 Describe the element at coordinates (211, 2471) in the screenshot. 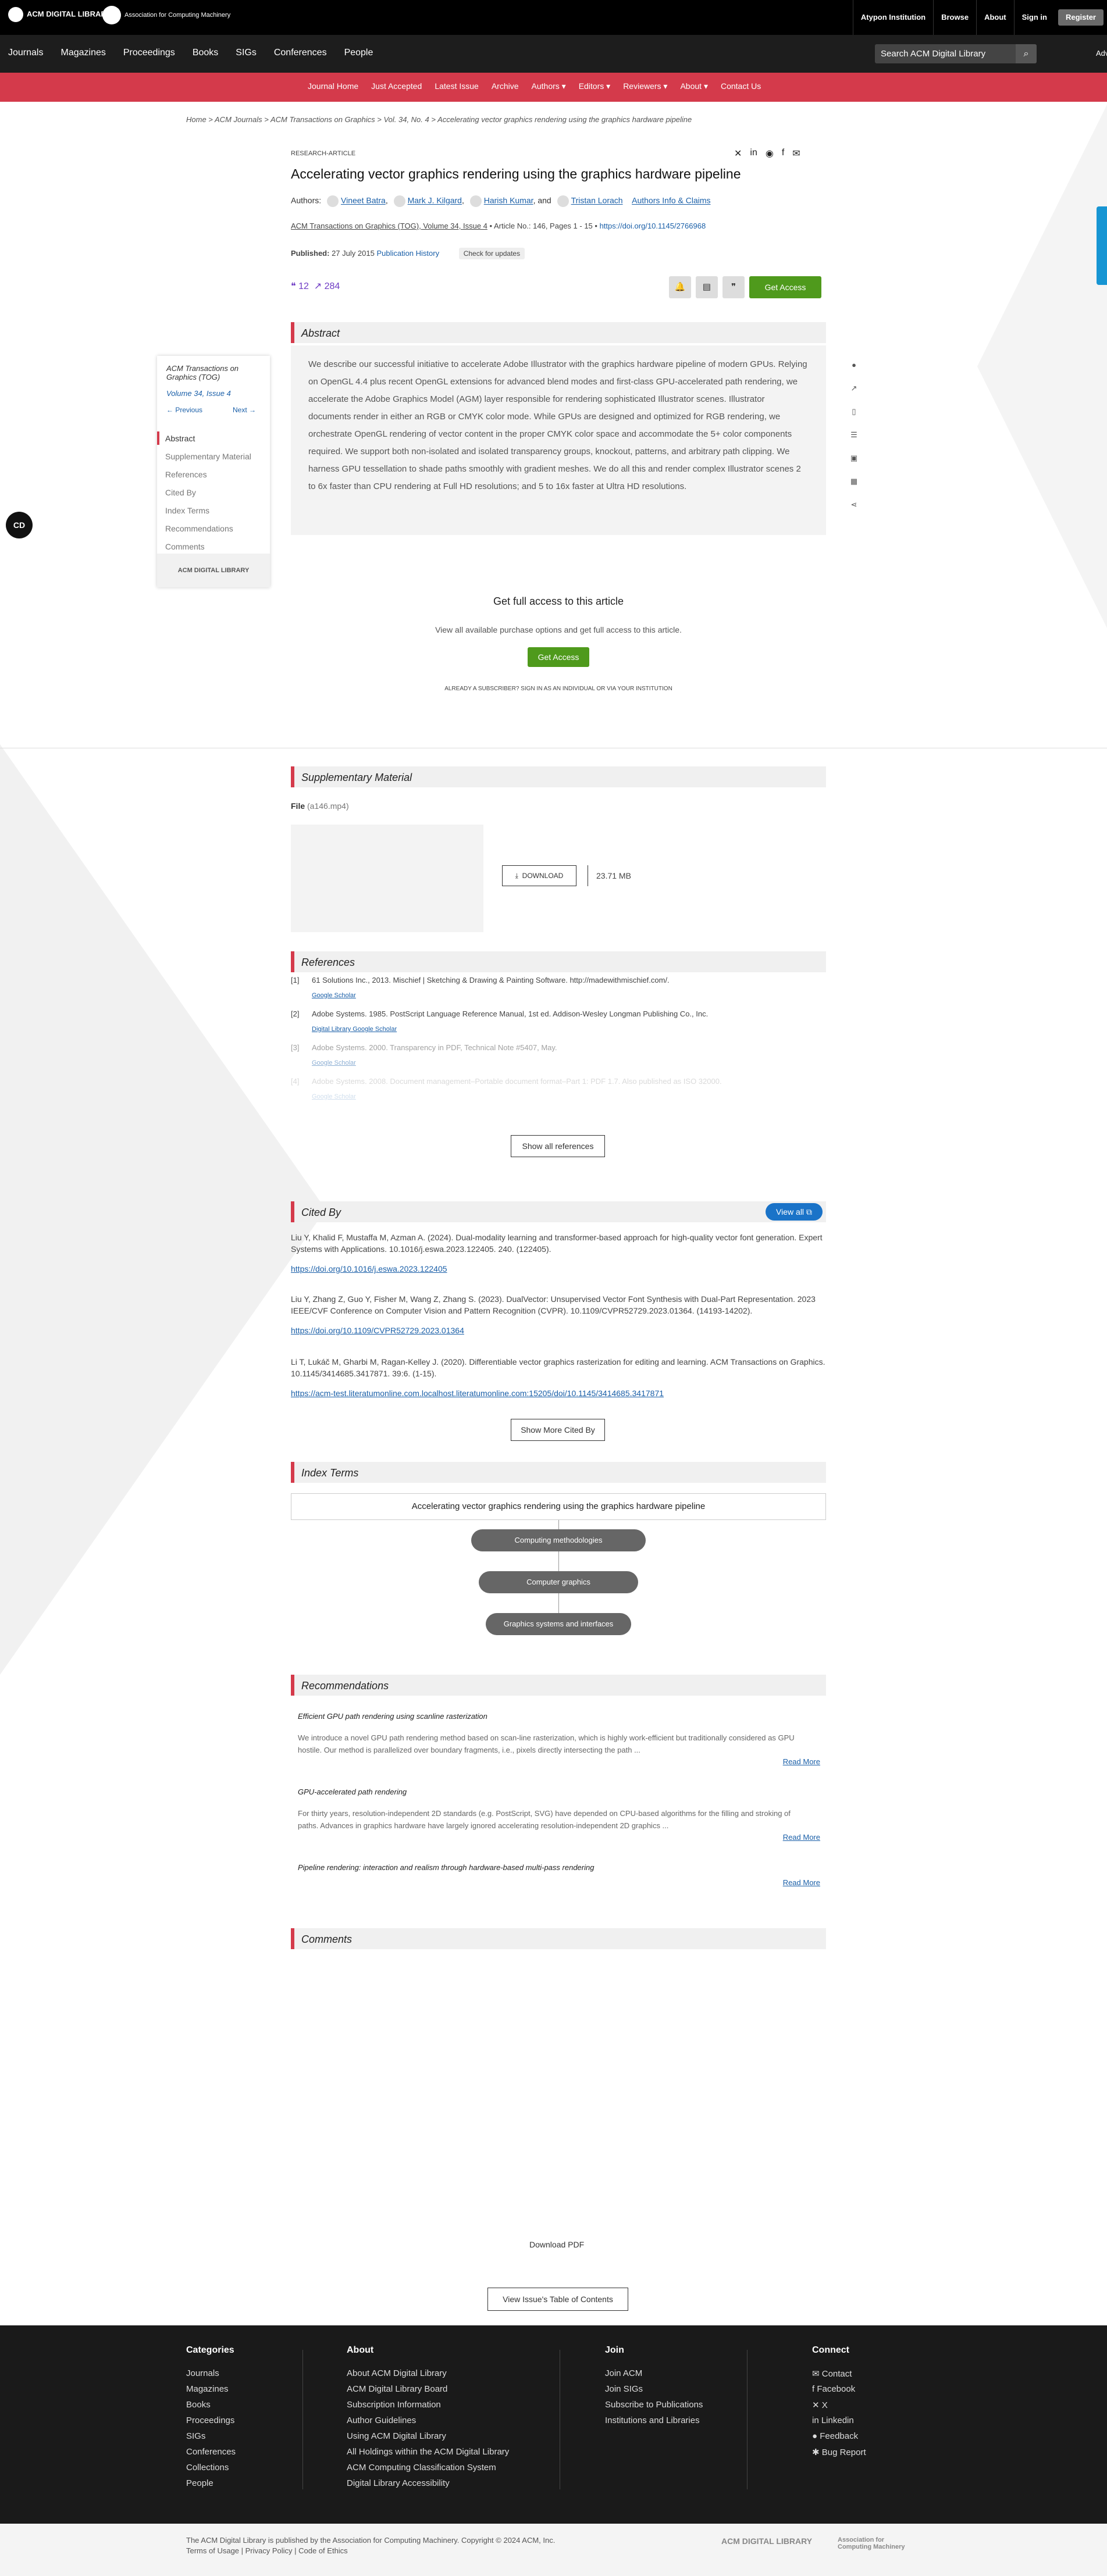

I see `footer-link: Collections` at that location.